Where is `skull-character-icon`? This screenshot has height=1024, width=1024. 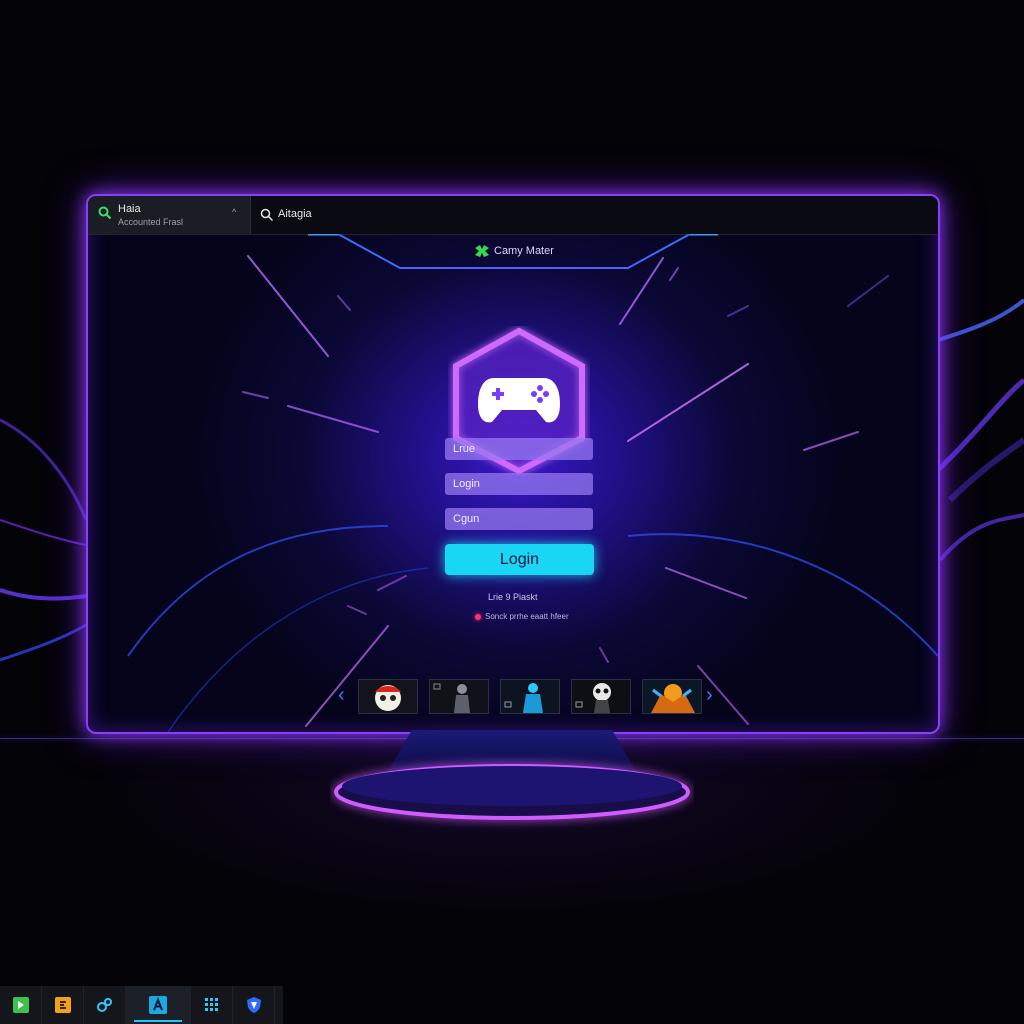
skull-character-icon is located at coordinates (601, 696).